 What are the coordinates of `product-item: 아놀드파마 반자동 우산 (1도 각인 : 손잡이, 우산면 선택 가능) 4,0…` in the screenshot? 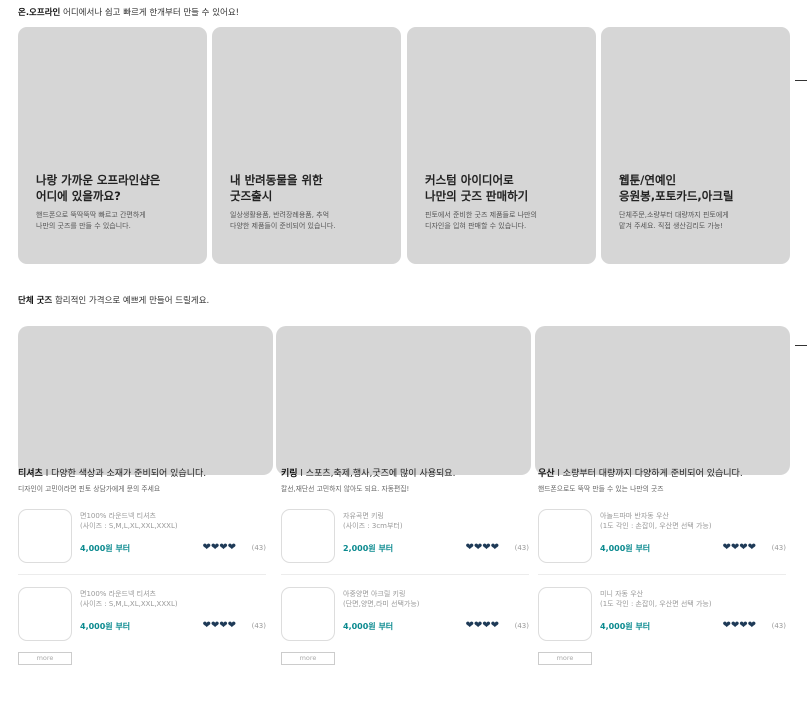 It's located at (662, 538).